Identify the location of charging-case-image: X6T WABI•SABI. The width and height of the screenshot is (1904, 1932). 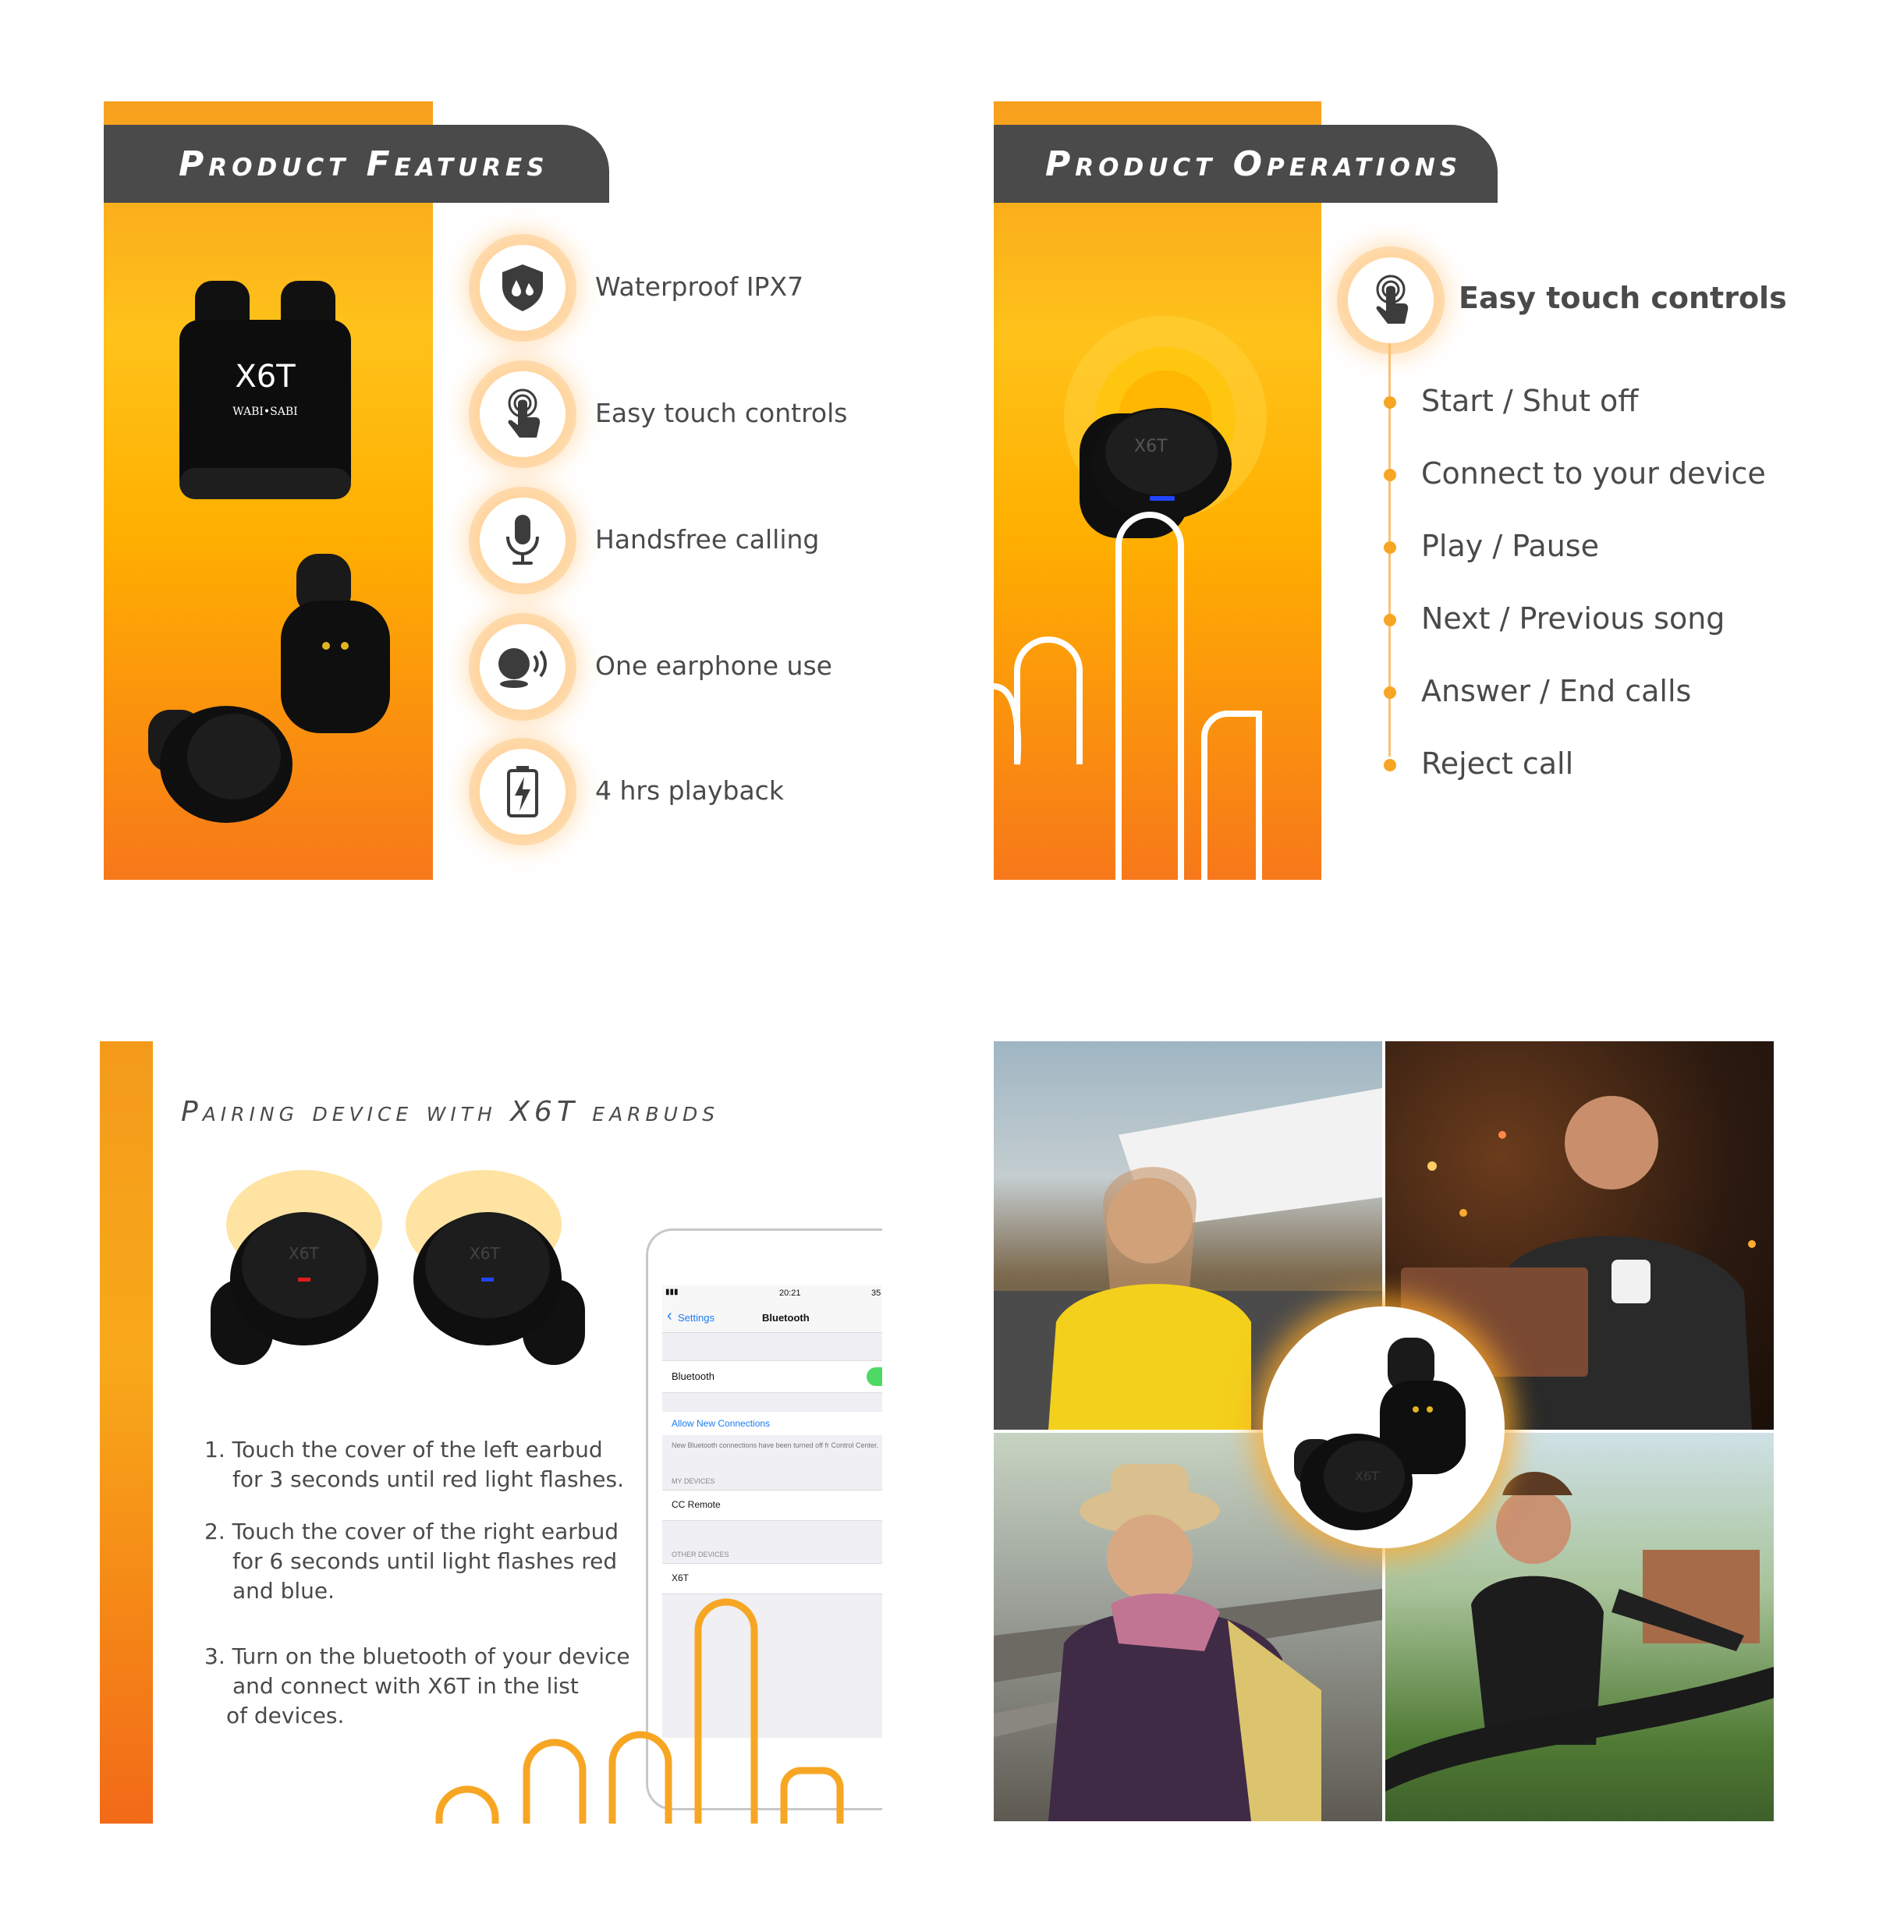
(266, 378).